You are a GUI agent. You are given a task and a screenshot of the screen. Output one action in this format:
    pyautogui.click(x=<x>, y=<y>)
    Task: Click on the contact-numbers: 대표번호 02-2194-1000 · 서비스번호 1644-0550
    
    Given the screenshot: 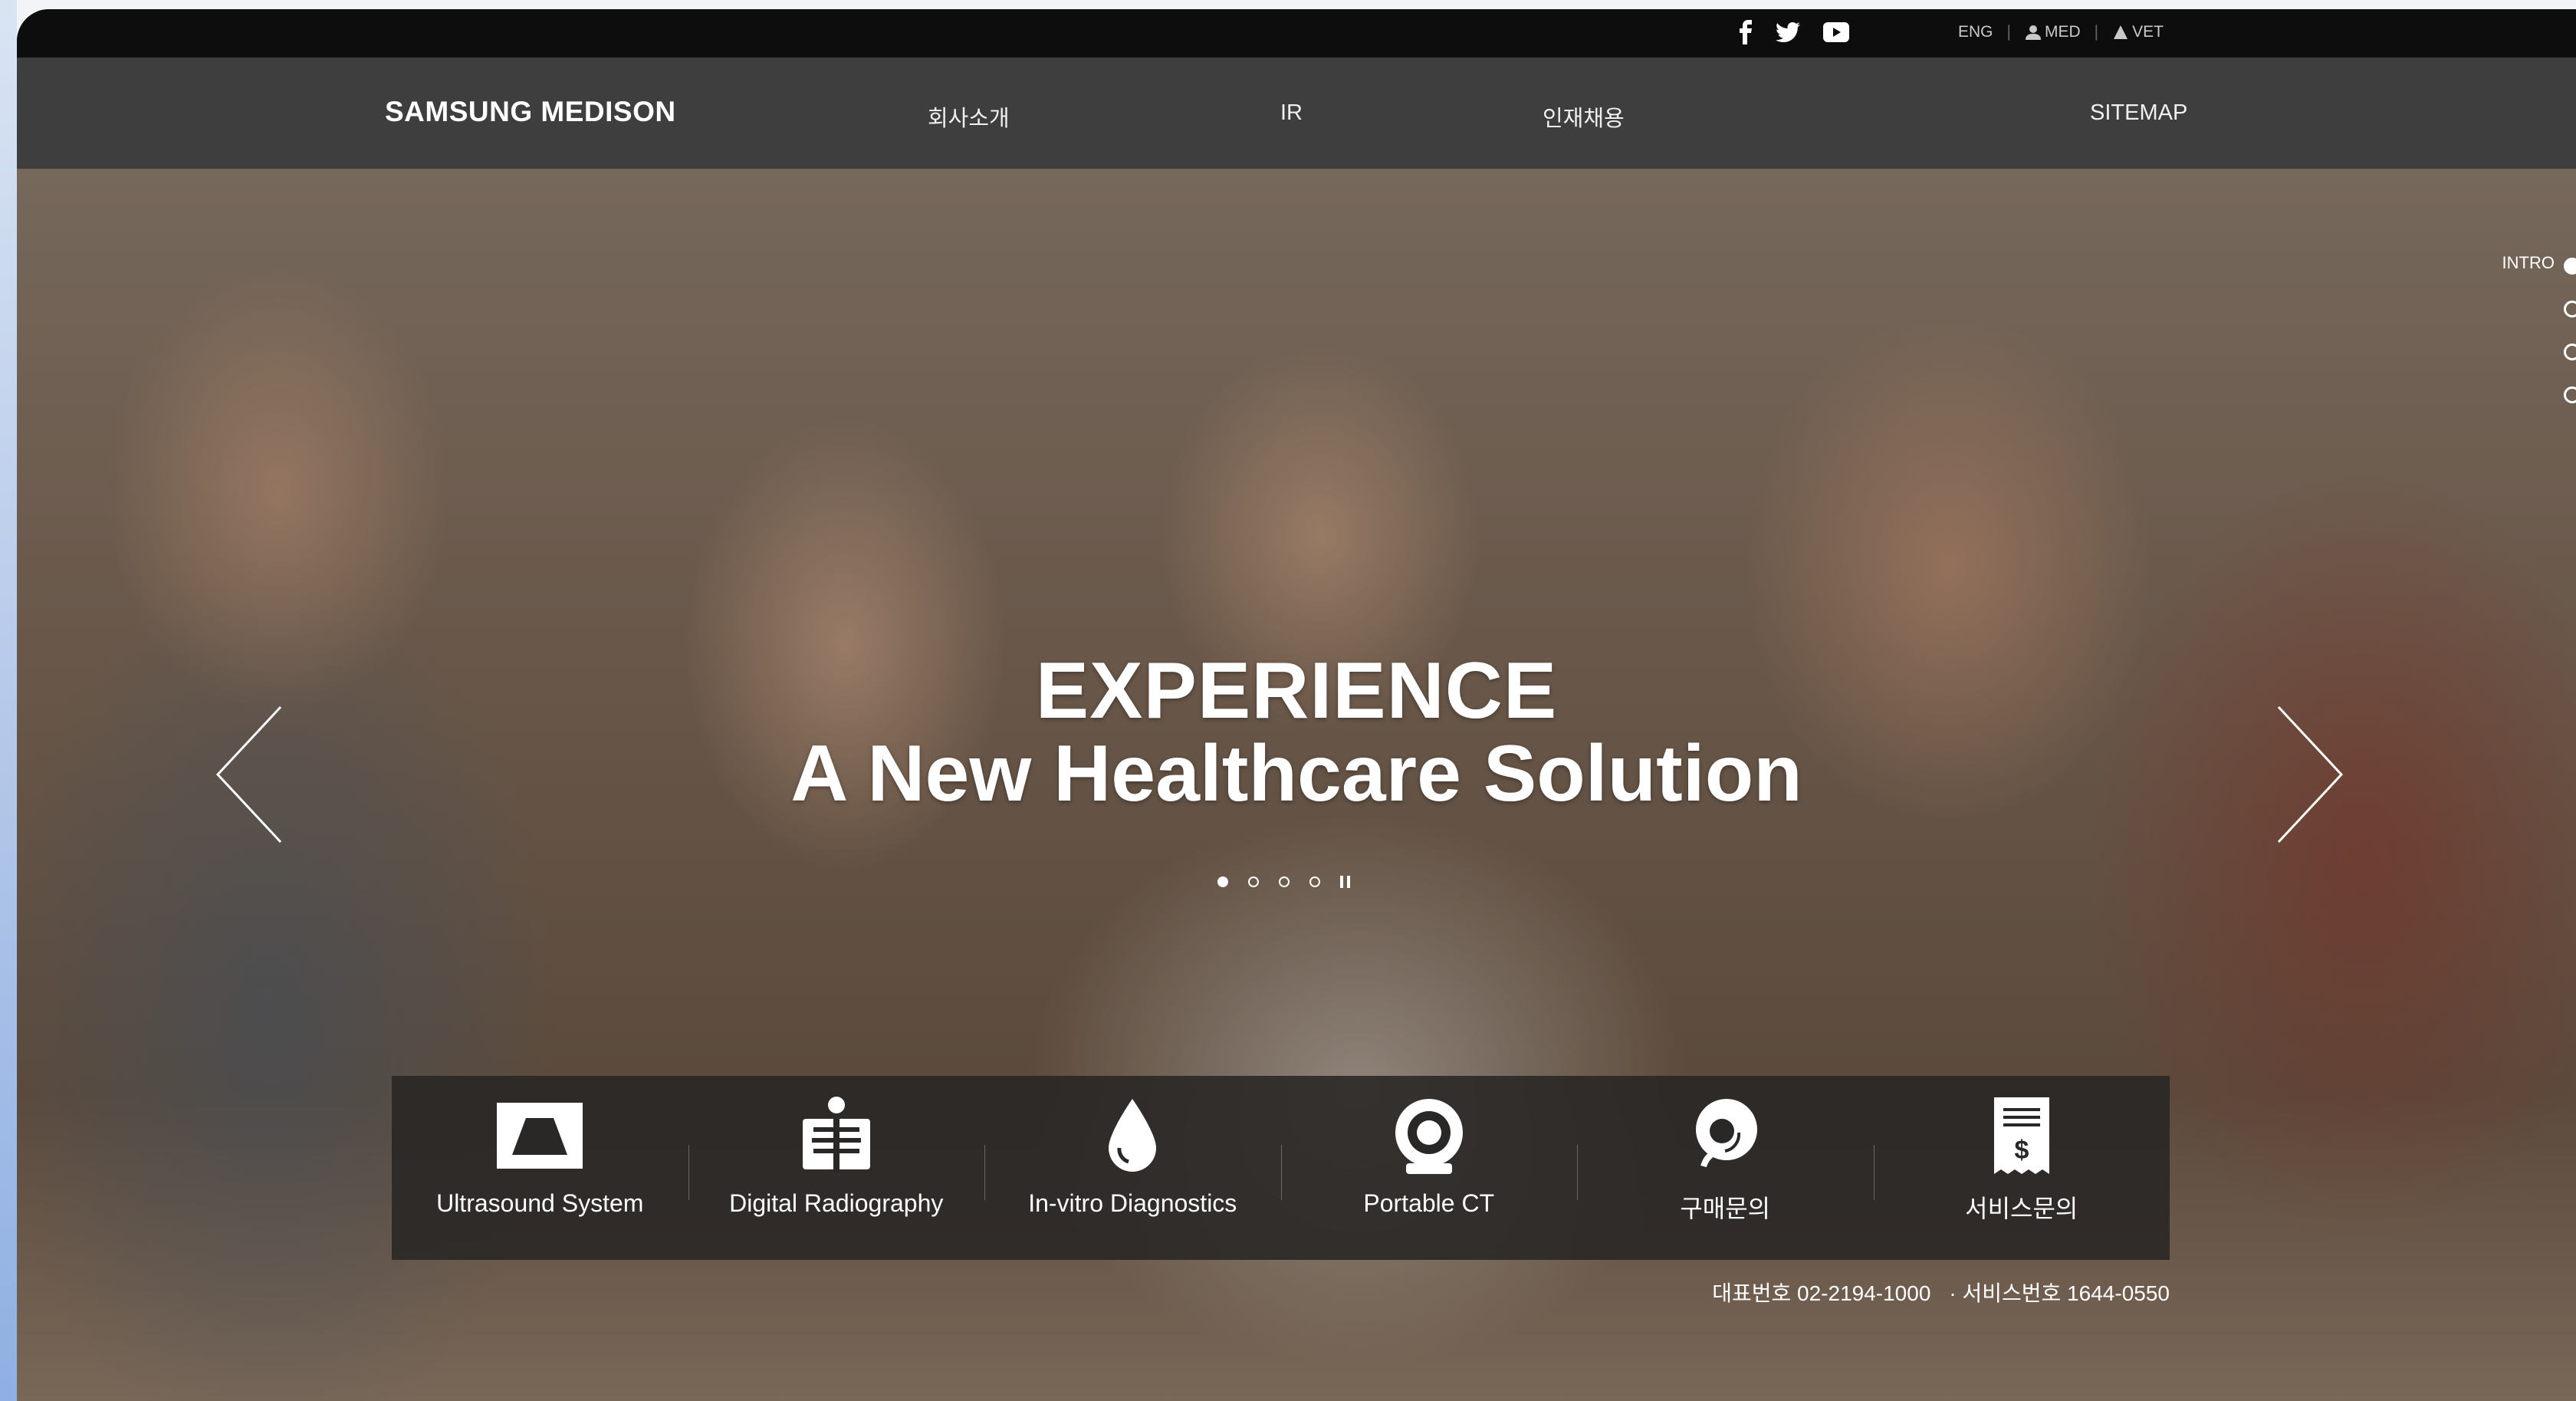 What is the action you would take?
    pyautogui.click(x=1941, y=1292)
    